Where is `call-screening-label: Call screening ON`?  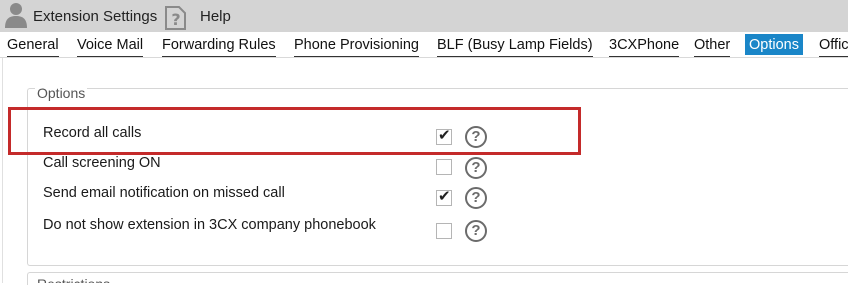 call-screening-label: Call screening ON is located at coordinates (102, 163).